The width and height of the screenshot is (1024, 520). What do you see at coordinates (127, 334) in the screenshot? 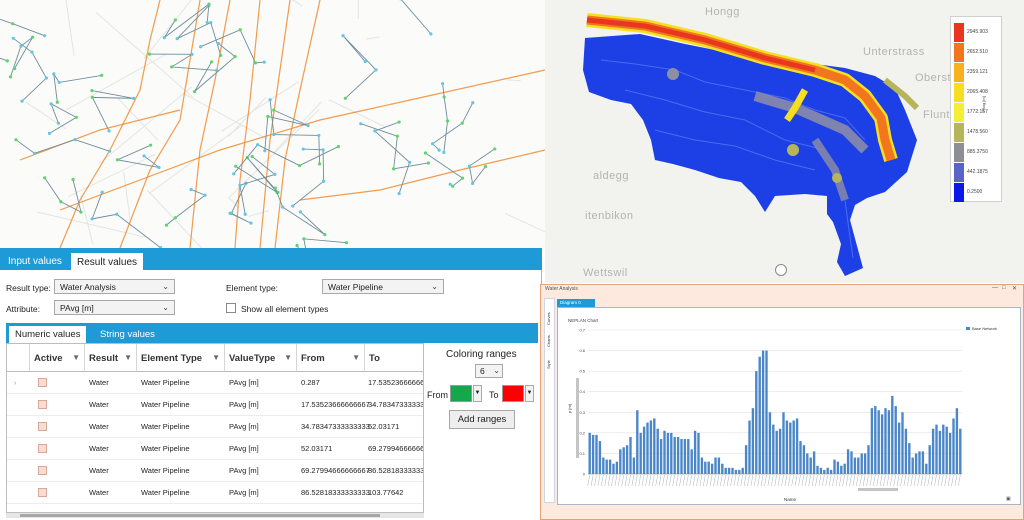
I see `tab-string-values: String values` at bounding box center [127, 334].